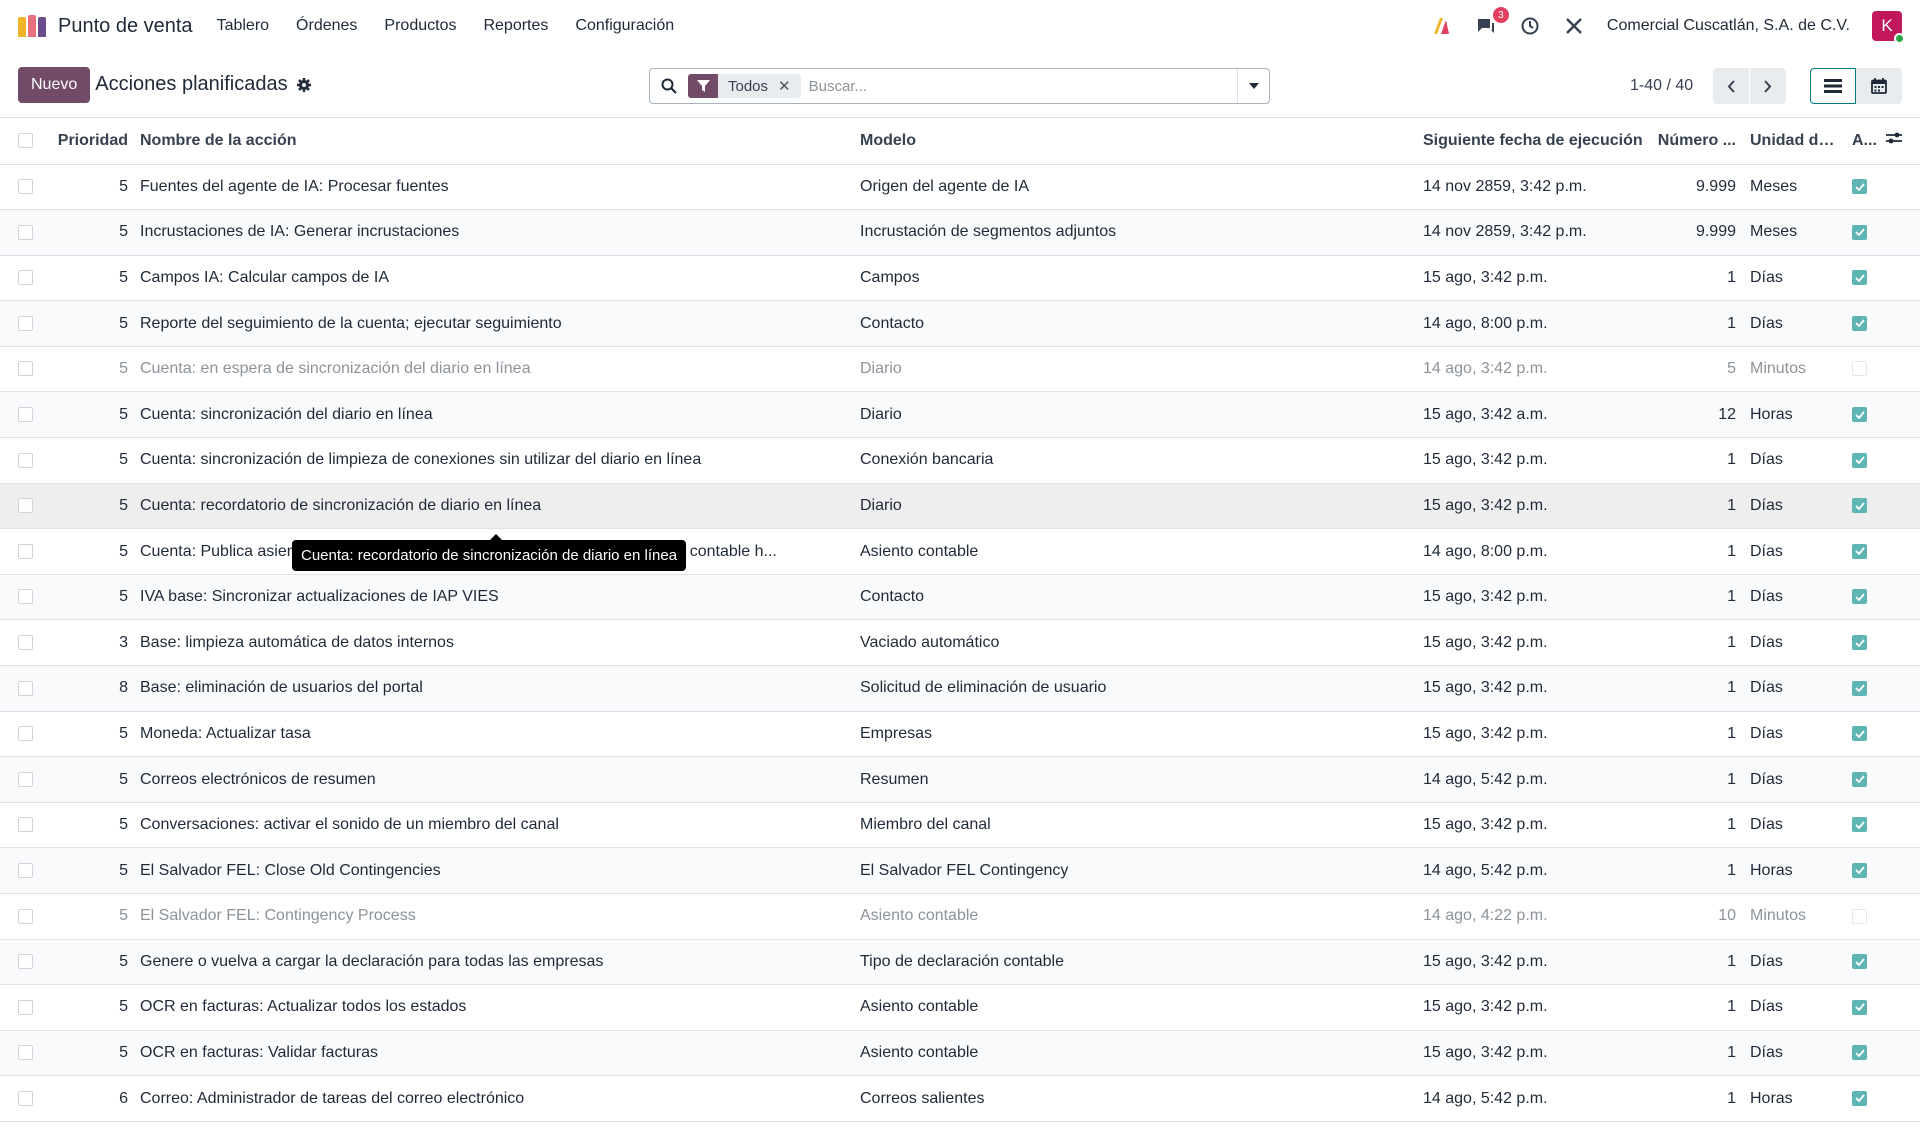 The height and width of the screenshot is (1143, 1920). What do you see at coordinates (33, 26) in the screenshot?
I see `pos-app-icon` at bounding box center [33, 26].